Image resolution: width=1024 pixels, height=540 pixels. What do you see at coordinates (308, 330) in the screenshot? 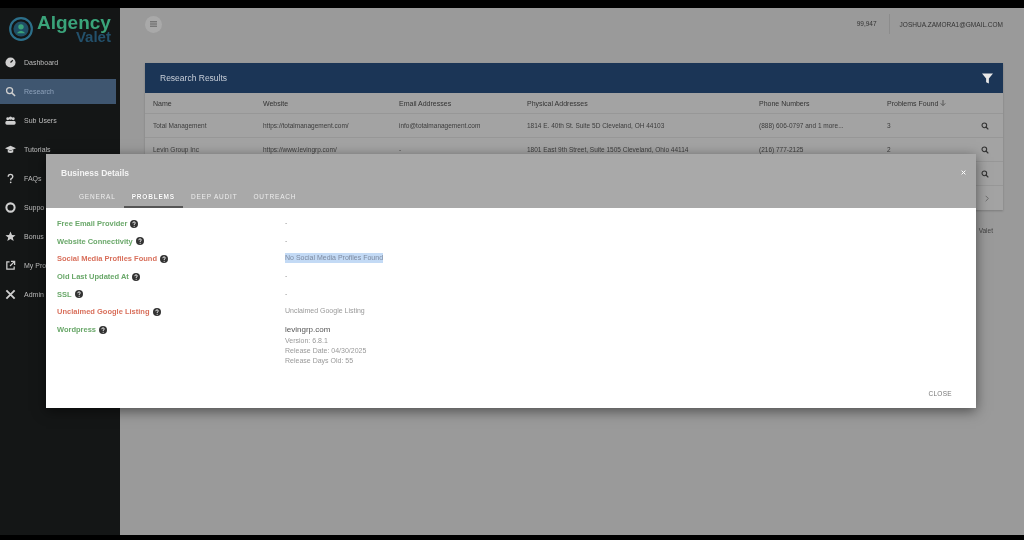
I see `problem-value: levingrp.com` at bounding box center [308, 330].